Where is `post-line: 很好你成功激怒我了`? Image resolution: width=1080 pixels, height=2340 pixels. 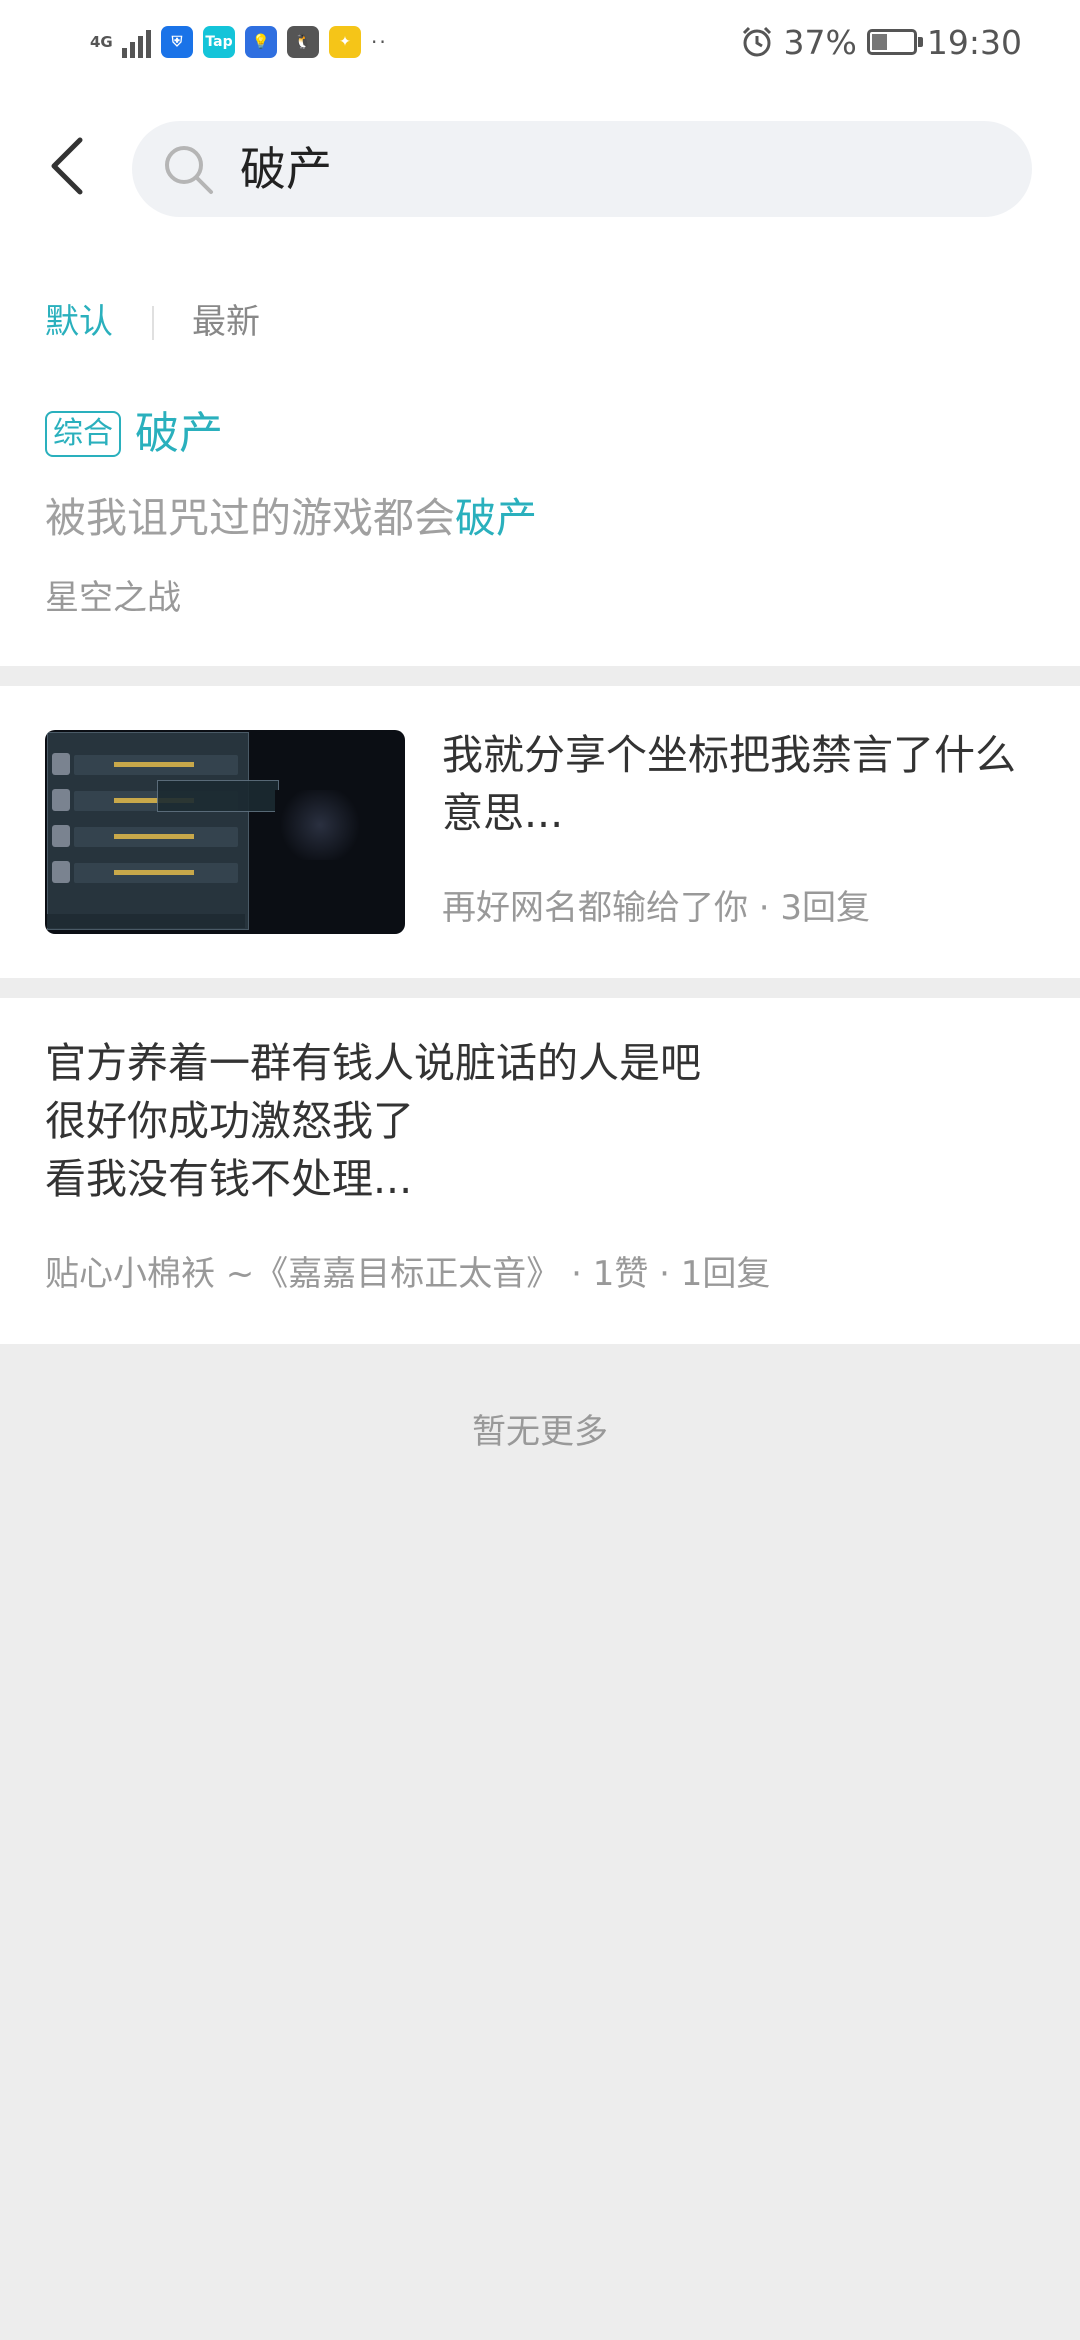
post-line: 很好你成功激怒我了 is located at coordinates (229, 1121).